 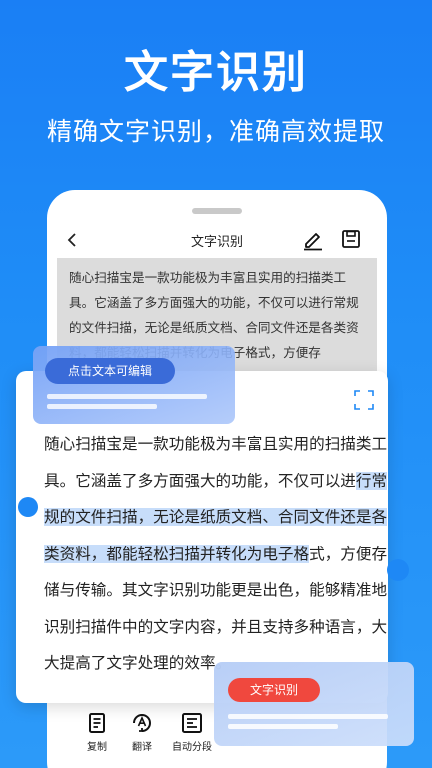 What do you see at coordinates (142, 747) in the screenshot?
I see `translate-label: 翻译` at bounding box center [142, 747].